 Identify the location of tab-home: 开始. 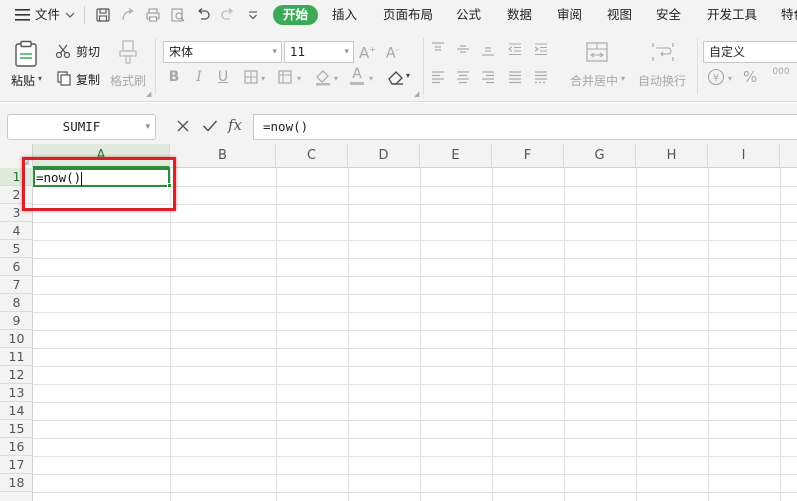
(296, 15).